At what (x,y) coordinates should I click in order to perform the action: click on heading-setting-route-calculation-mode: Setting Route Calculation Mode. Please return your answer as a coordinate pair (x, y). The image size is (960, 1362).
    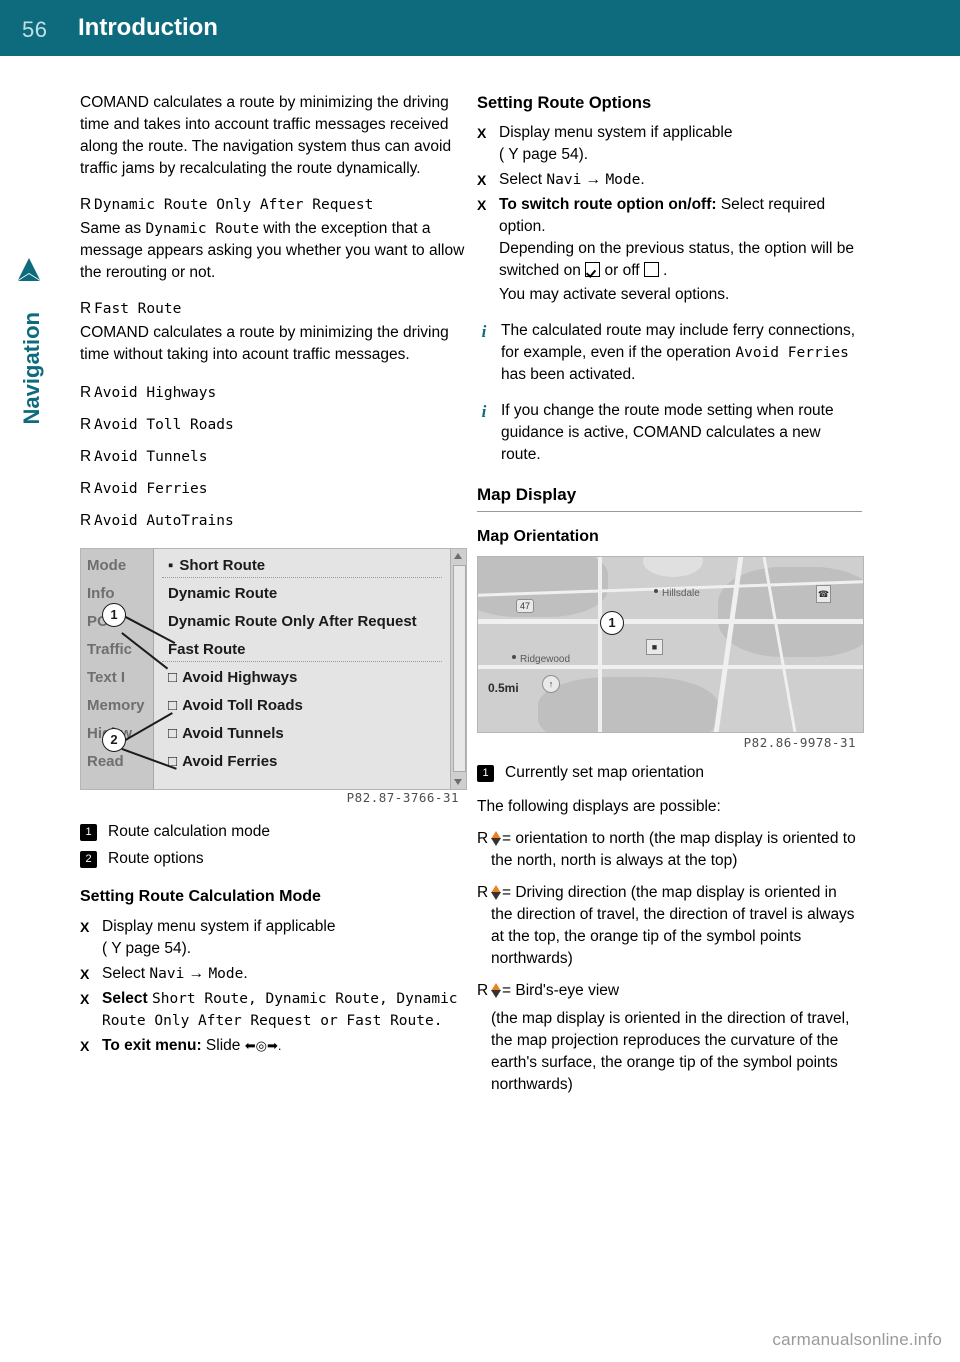
    Looking at the image, I should click on (200, 896).